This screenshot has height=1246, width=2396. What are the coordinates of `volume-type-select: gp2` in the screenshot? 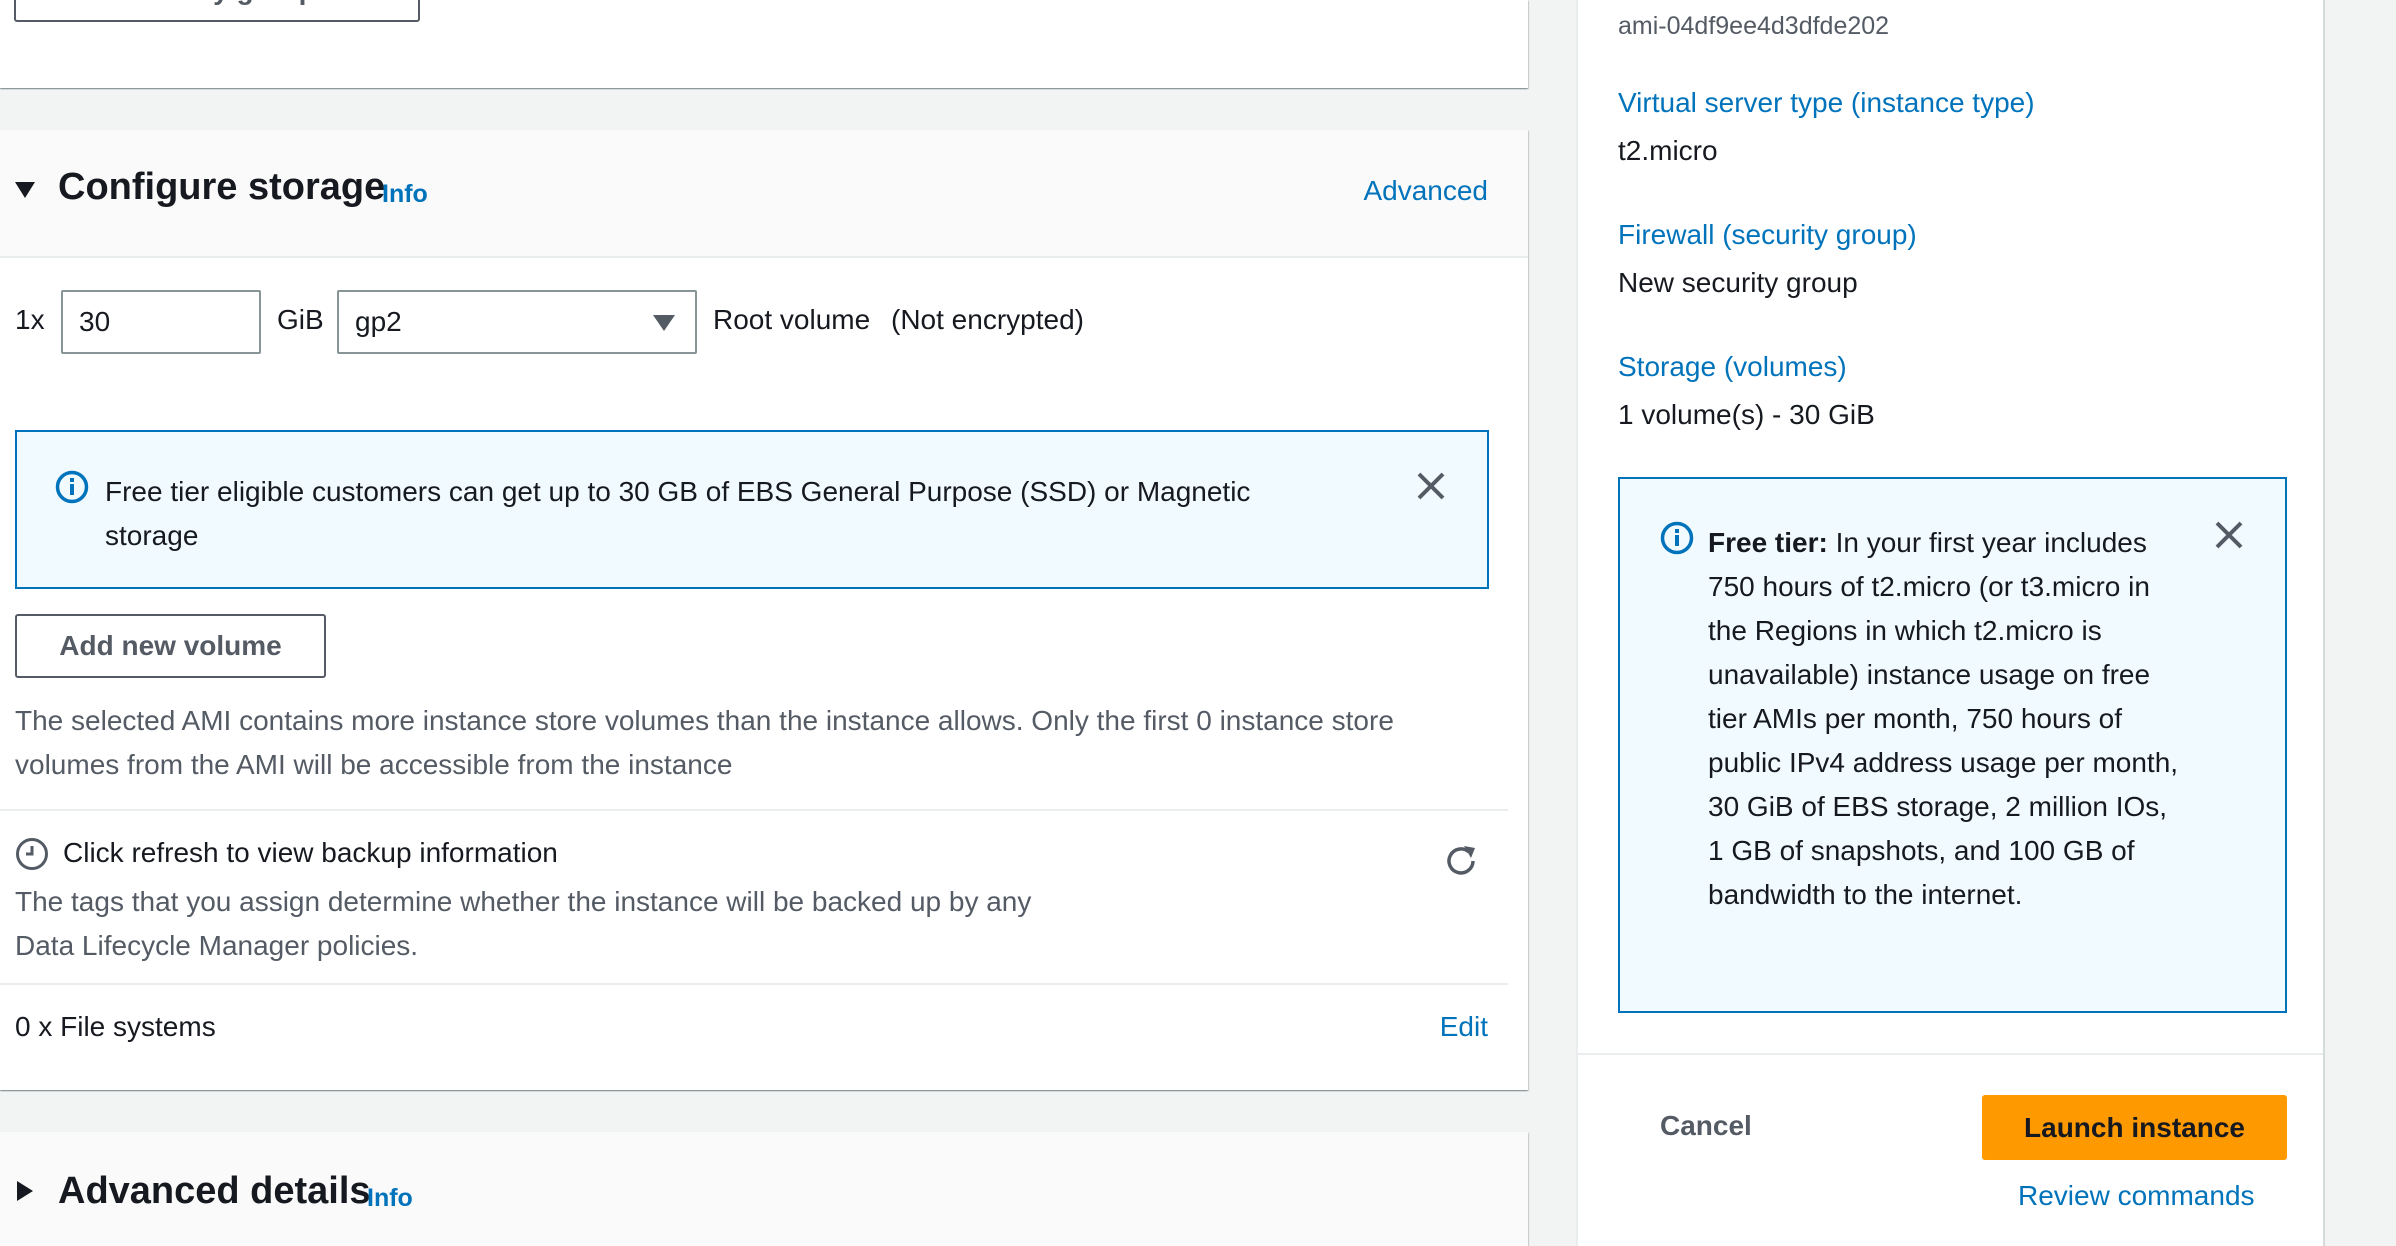 It's located at (517, 322).